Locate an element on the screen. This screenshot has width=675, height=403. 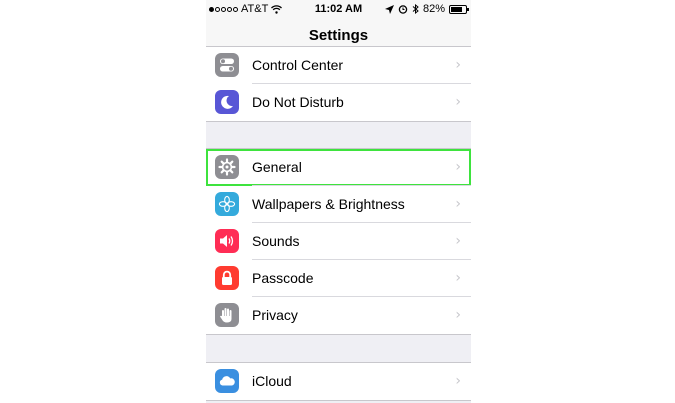
settings-row-label: Do Not Disturb is located at coordinates (298, 102).